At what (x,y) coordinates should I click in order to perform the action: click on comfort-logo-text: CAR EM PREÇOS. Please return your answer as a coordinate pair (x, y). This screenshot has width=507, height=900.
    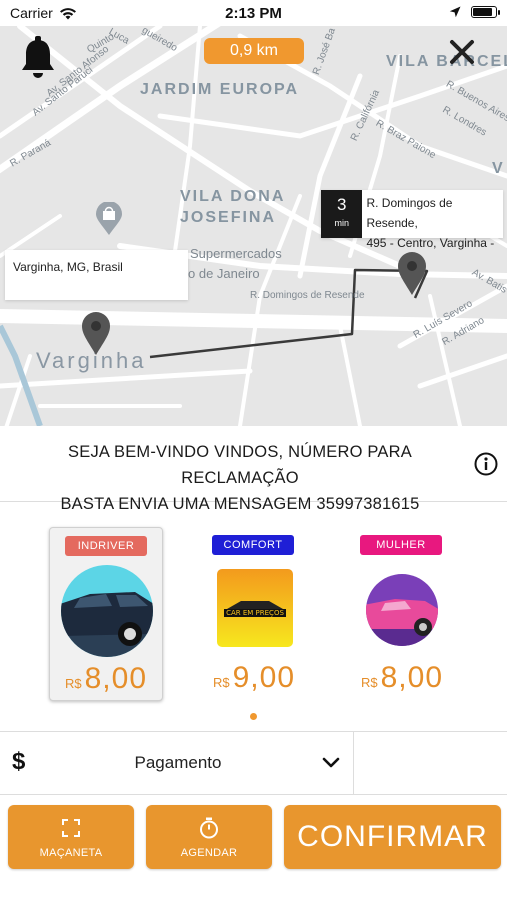
    Looking at the image, I should click on (255, 613).